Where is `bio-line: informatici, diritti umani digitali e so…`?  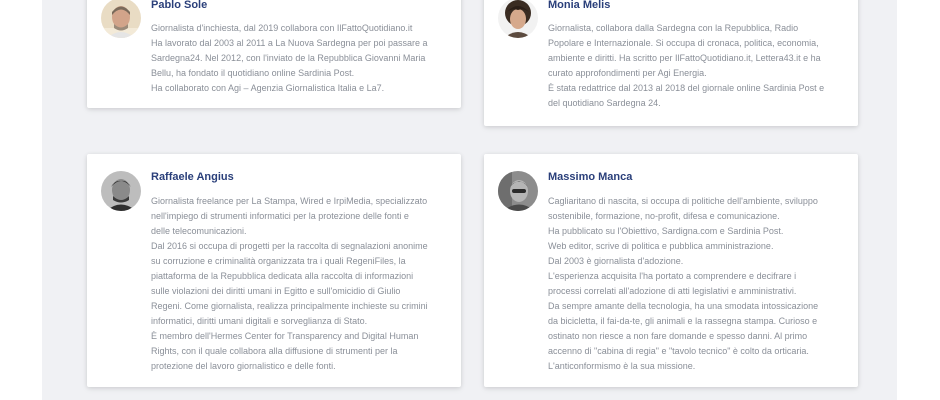
bio-line: informatici, diritti umani digitali e so… is located at coordinates (259, 321).